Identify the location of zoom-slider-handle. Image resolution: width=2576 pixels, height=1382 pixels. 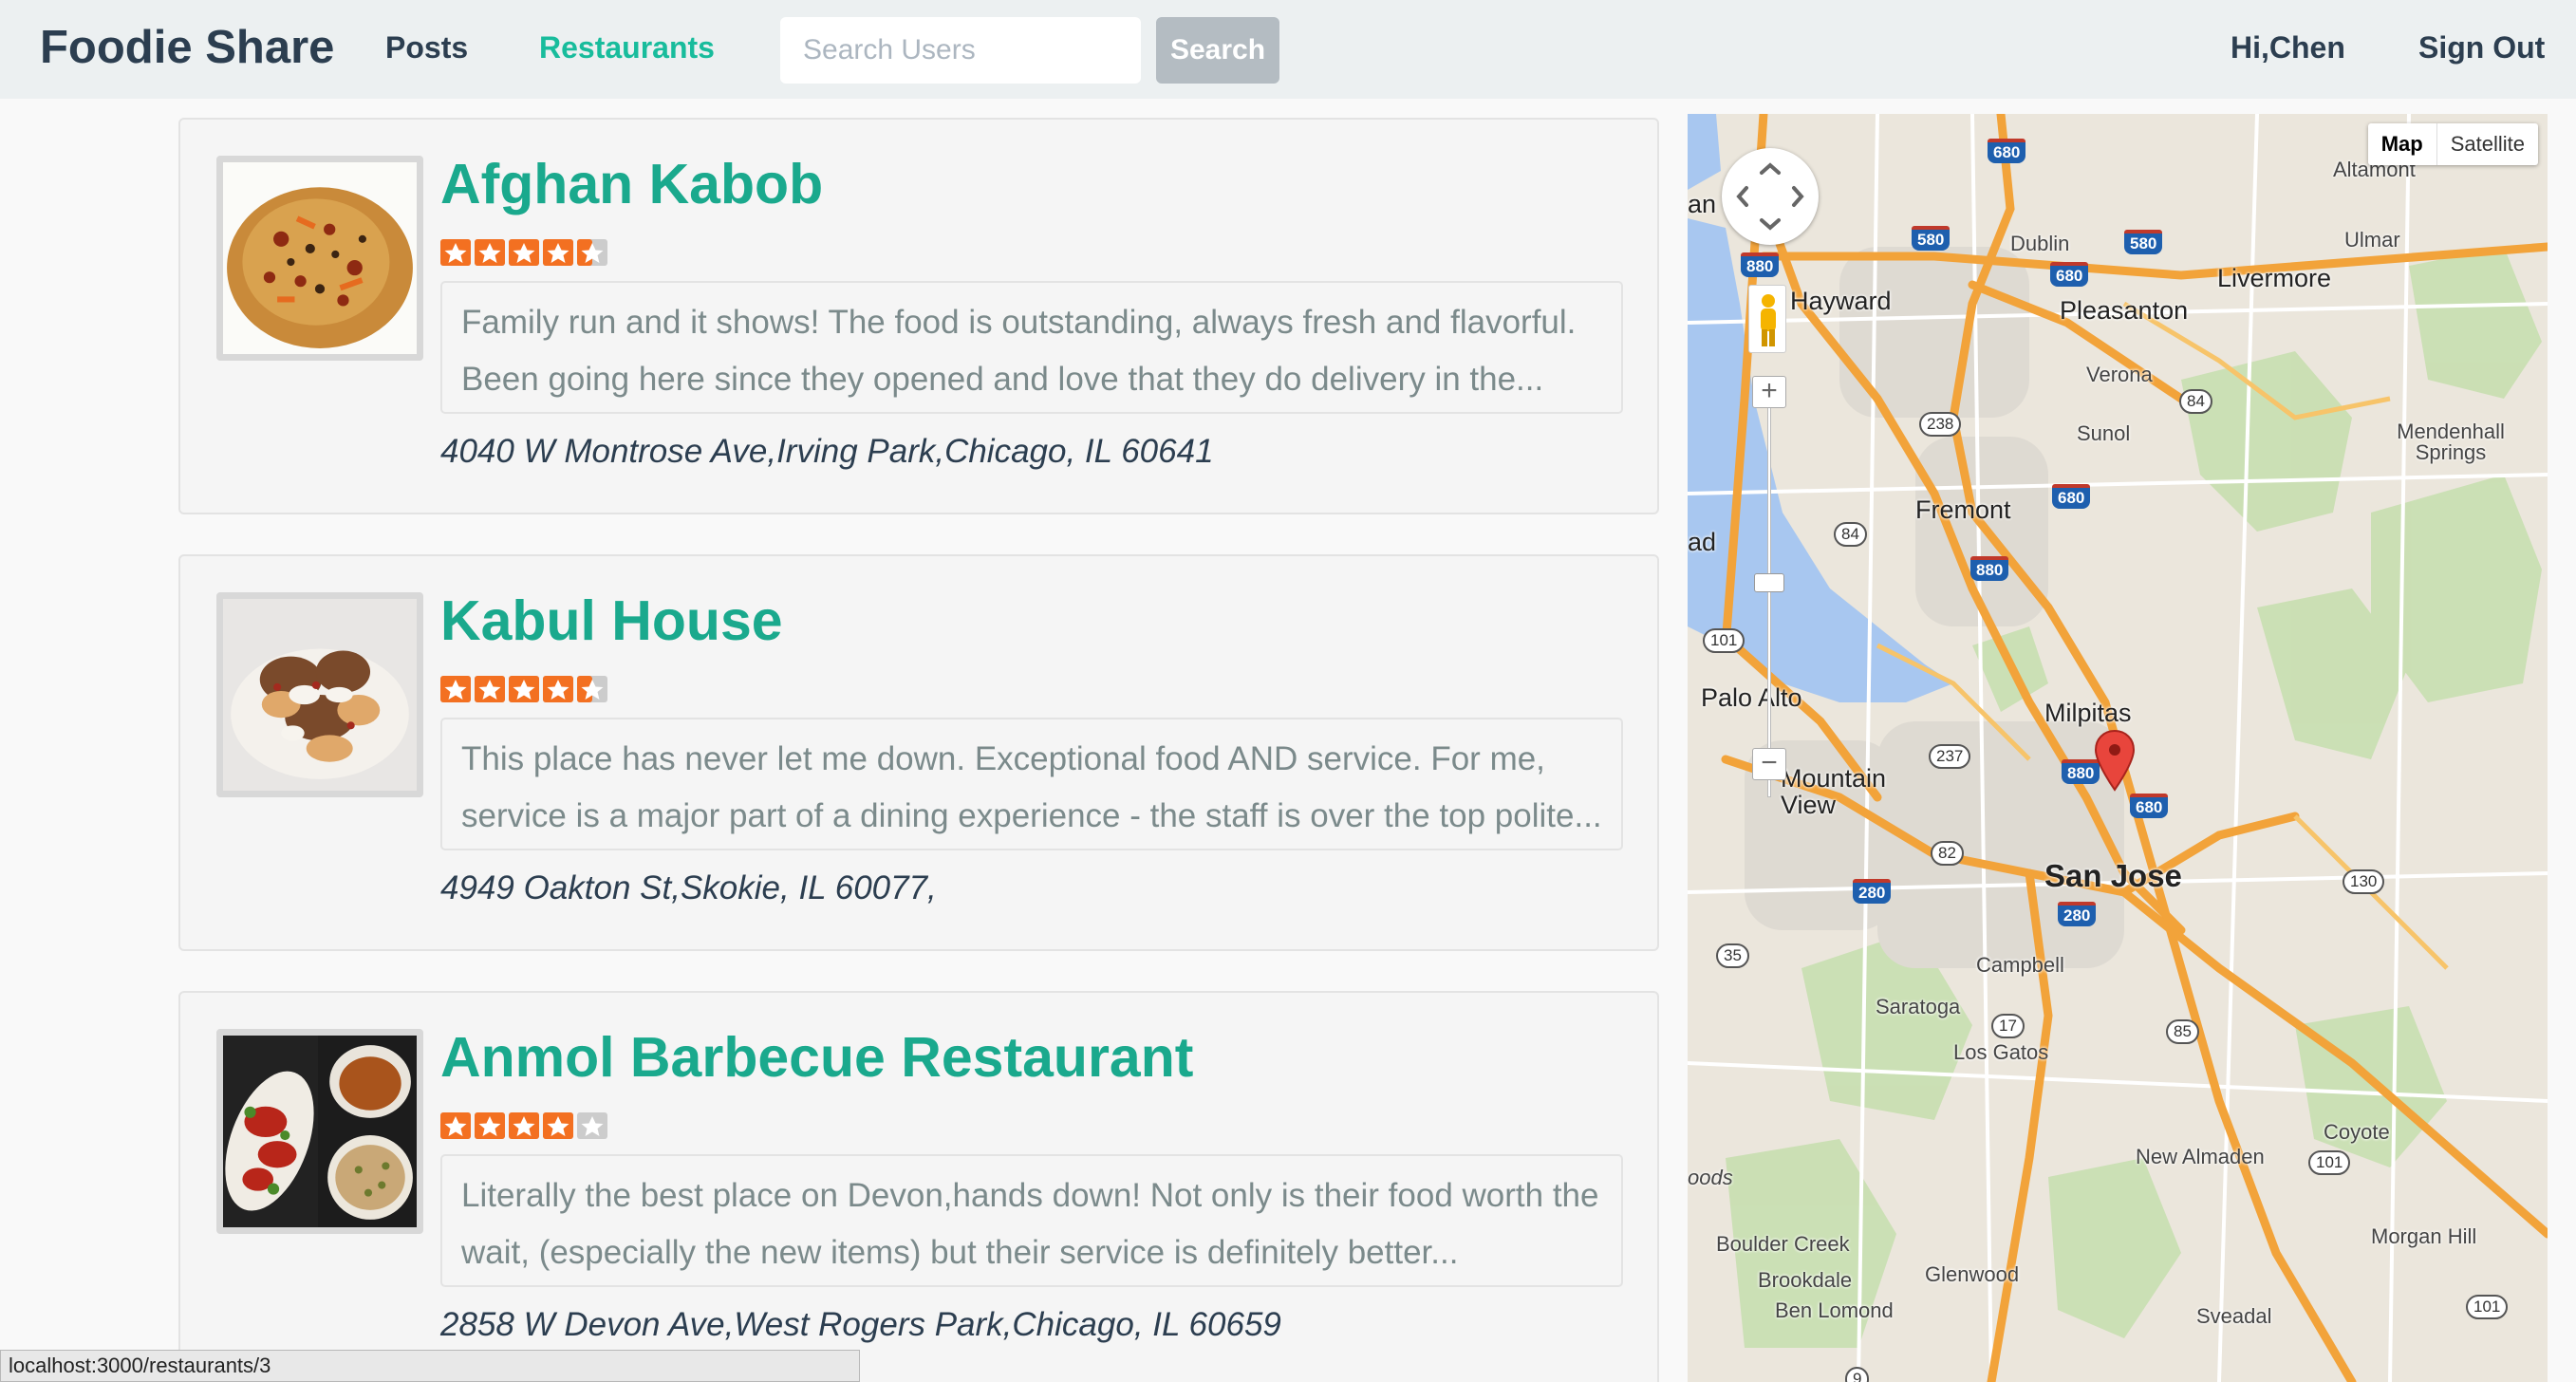
(1769, 582).